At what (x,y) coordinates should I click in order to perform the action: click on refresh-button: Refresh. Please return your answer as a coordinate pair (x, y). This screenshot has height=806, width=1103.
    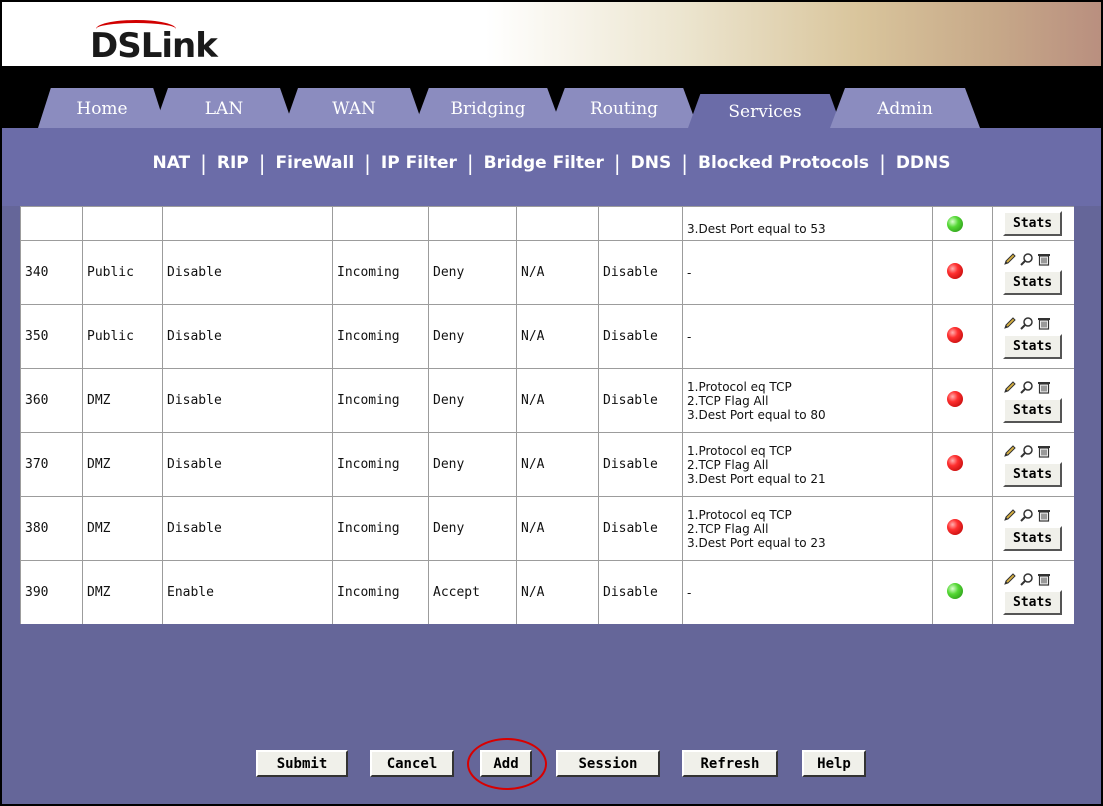
    Looking at the image, I should click on (730, 763).